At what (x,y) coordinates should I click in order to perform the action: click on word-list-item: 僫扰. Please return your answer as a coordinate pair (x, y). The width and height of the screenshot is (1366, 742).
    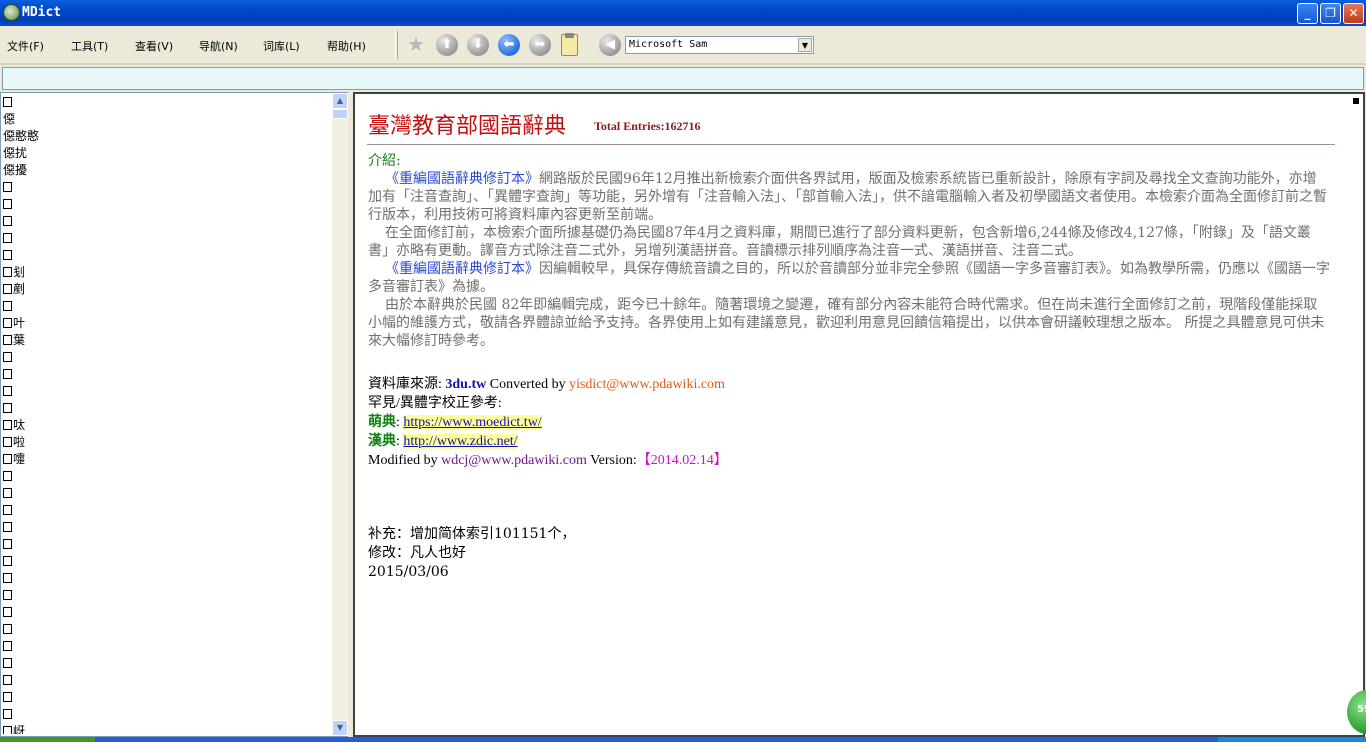
    Looking at the image, I should click on (167, 153).